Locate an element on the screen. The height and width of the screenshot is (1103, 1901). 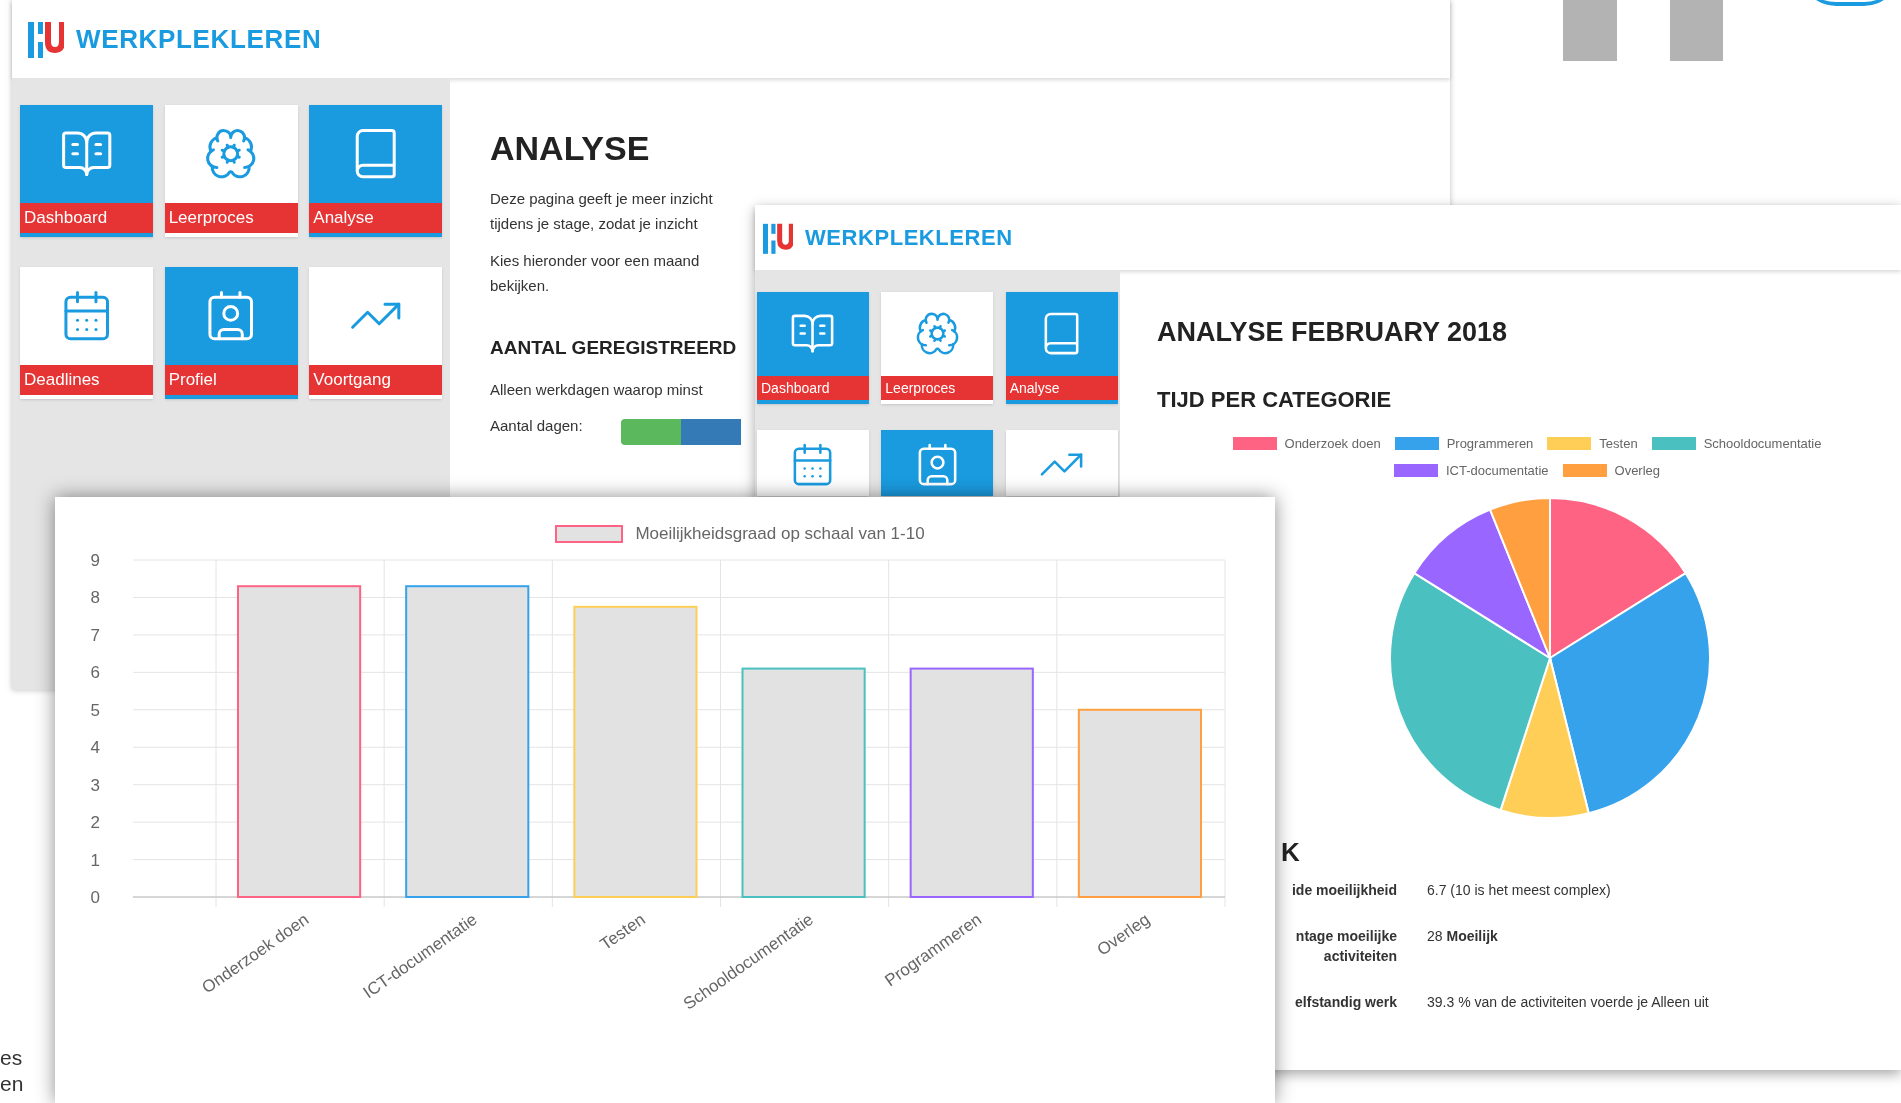
text-fragment: en is located at coordinates (12, 1084).